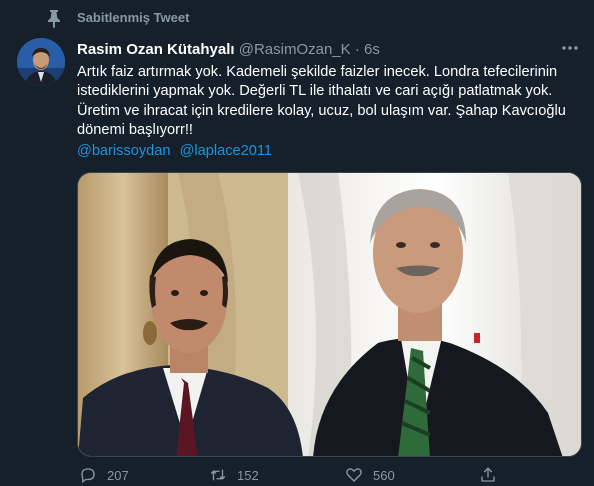  I want to click on like-count: 560, so click(384, 475).